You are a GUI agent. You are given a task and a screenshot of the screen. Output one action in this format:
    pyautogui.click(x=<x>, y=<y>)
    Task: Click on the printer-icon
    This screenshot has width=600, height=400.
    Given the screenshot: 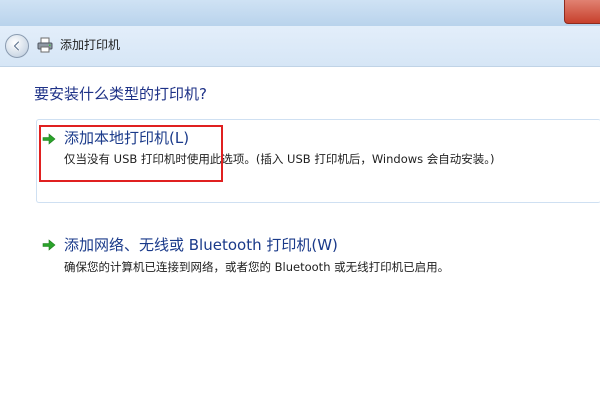 What is the action you would take?
    pyautogui.click(x=45, y=45)
    